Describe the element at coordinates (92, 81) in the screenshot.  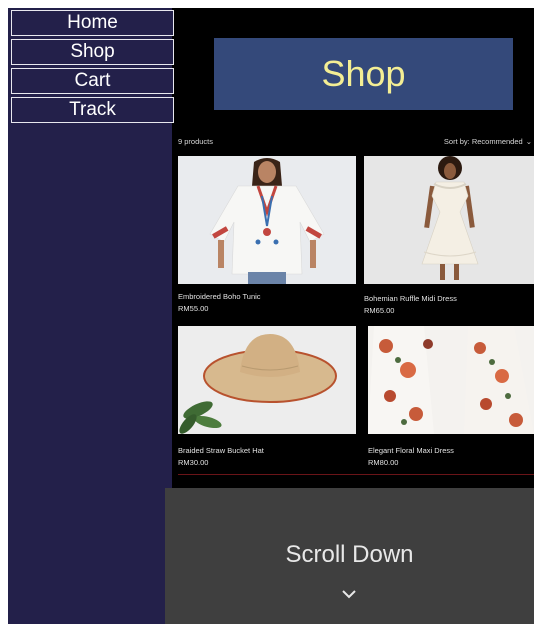
I see `nav-item-cart: Cart` at that location.